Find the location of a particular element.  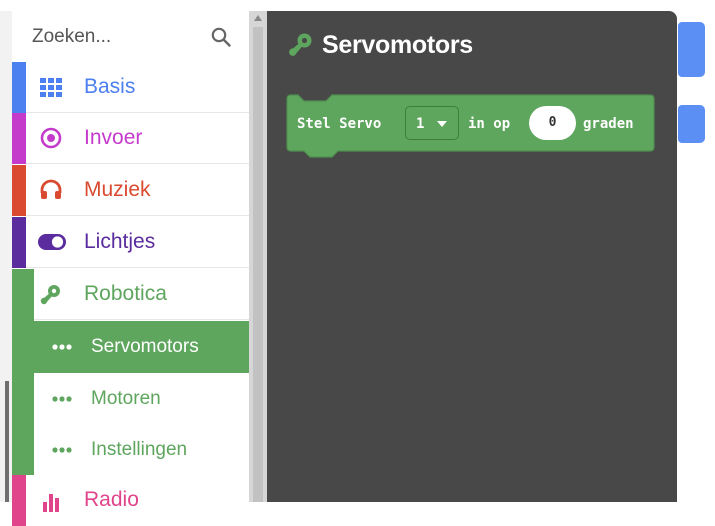

flyout-title: Servomotors is located at coordinates (397, 45).